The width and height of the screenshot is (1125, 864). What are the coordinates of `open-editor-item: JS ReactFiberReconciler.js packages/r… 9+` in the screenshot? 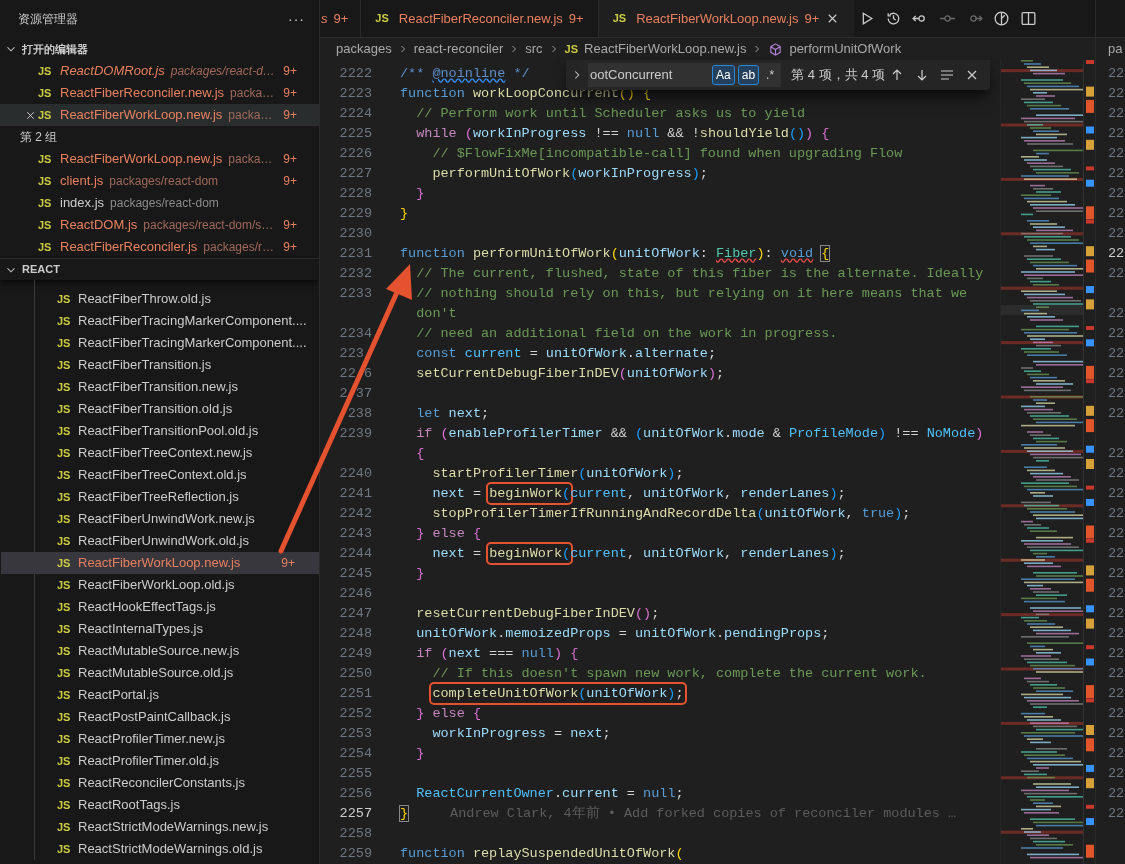 It's located at (159, 247).